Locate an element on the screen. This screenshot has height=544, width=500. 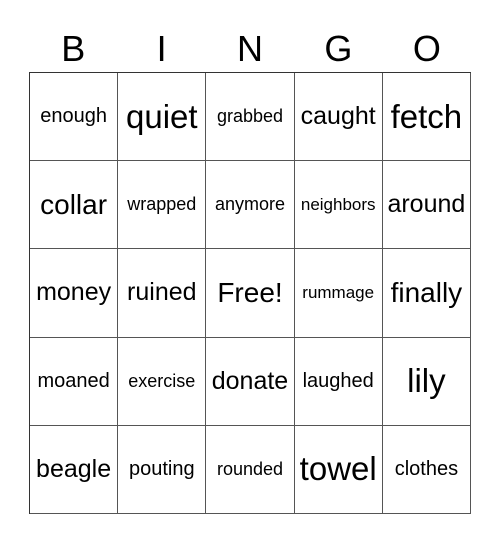
bingo-cell: collar is located at coordinates (74, 205).